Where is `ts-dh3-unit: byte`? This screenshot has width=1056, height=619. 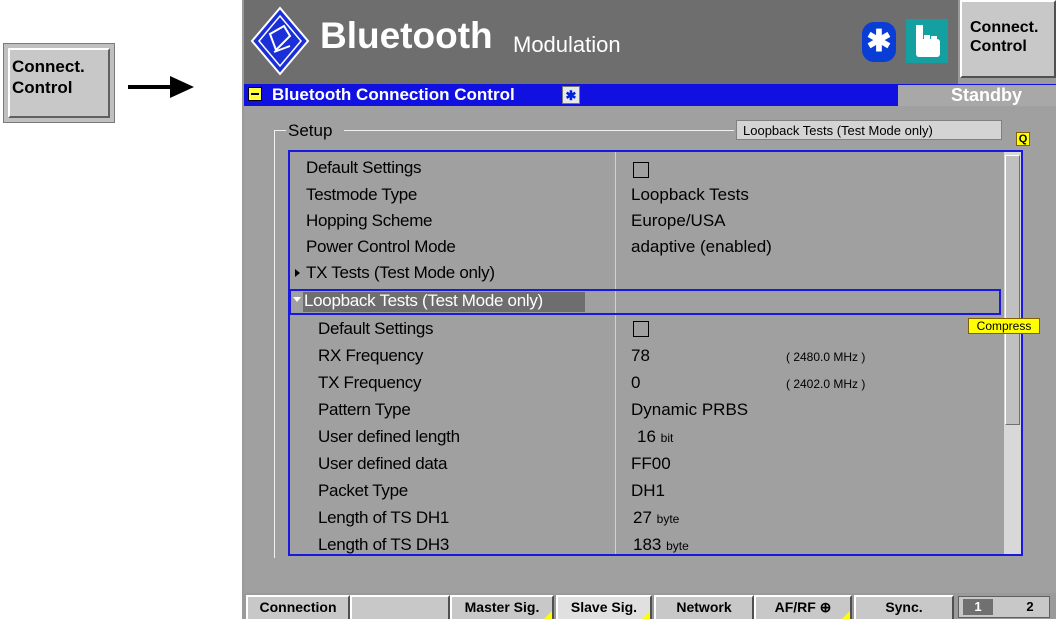 ts-dh3-unit: byte is located at coordinates (677, 546).